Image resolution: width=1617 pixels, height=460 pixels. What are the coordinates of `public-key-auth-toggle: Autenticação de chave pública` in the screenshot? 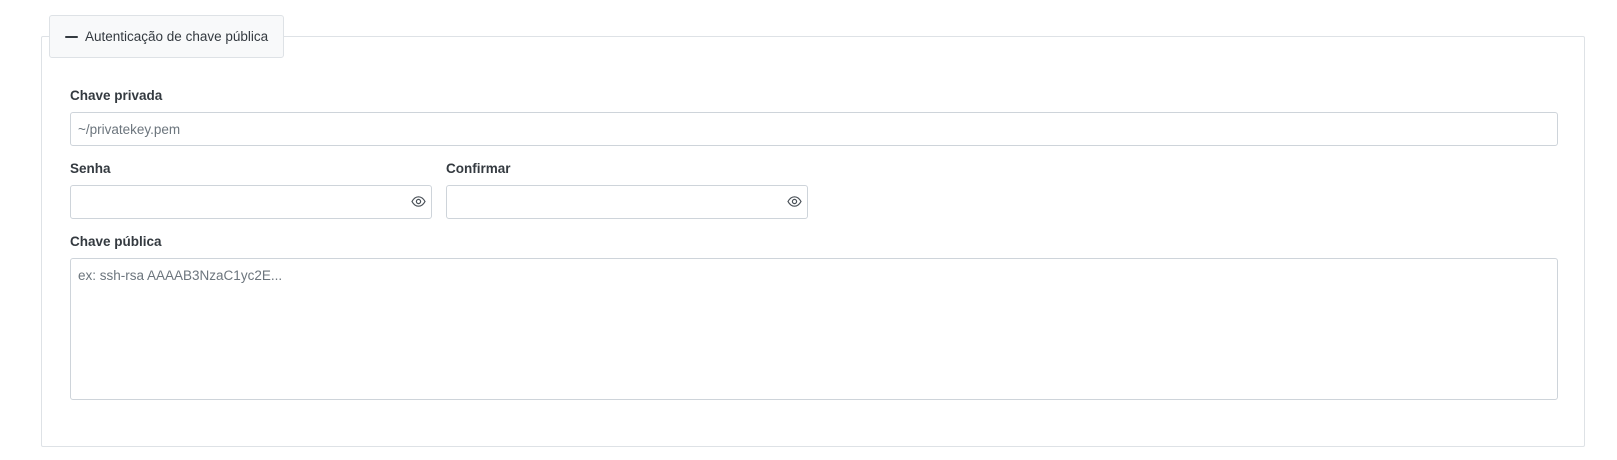 It's located at (167, 36).